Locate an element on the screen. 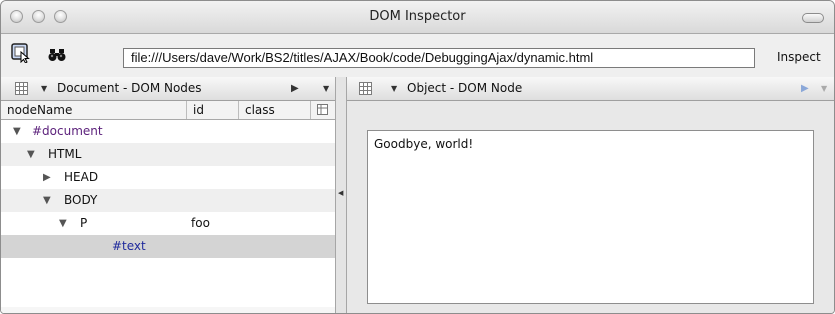 The image size is (835, 314). right-panel-header: ▼ Object - DOM Node ▶ ▼ is located at coordinates (590, 89).